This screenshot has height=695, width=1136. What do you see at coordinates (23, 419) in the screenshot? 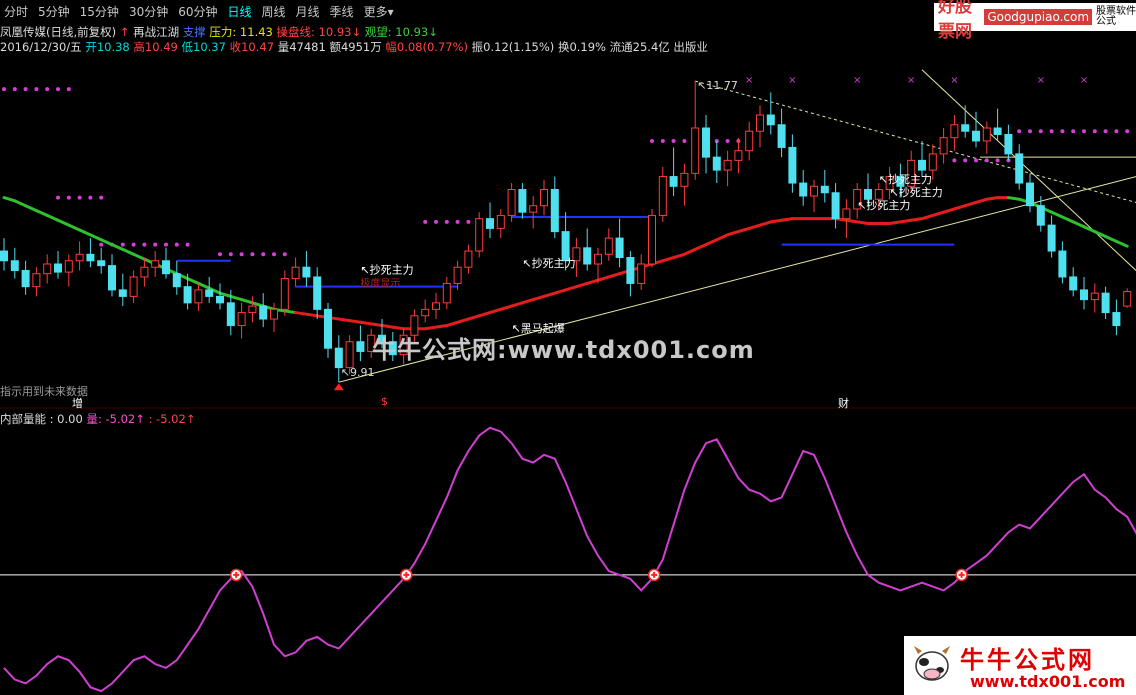
I see `indicator-name: 内部量能` at bounding box center [23, 419].